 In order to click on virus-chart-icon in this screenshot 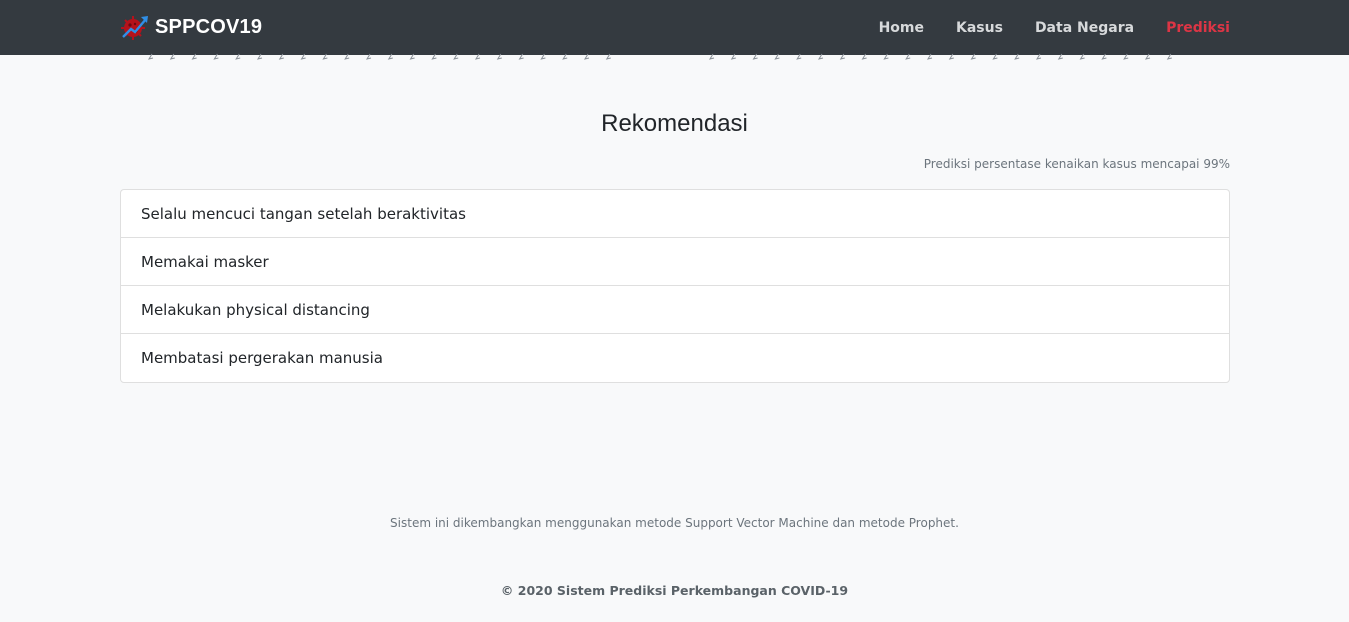, I will do `click(134, 28)`.